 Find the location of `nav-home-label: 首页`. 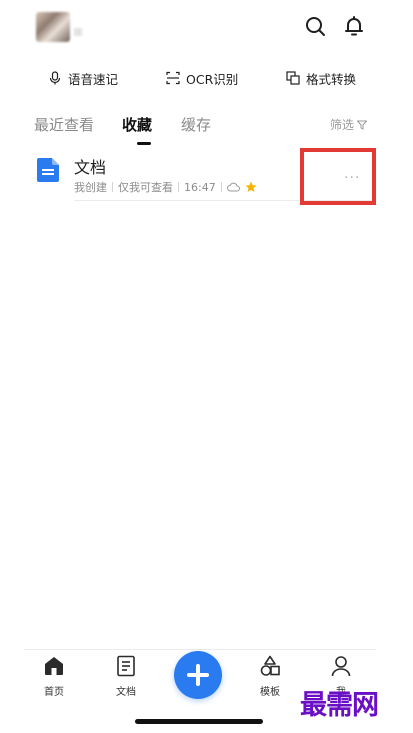

nav-home-label: 首页 is located at coordinates (54, 692).